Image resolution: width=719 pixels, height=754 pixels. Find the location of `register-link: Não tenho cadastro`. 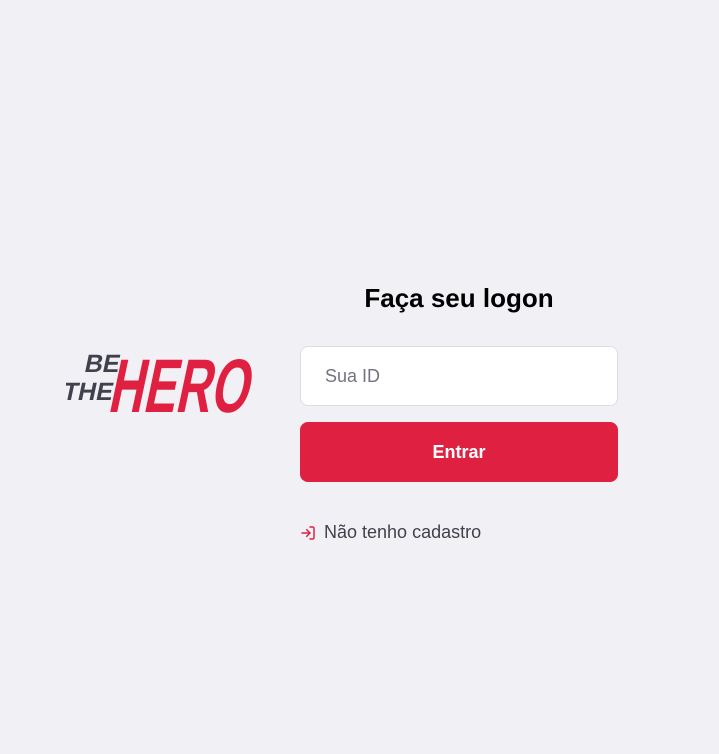

register-link: Não tenho cadastro is located at coordinates (390, 532).